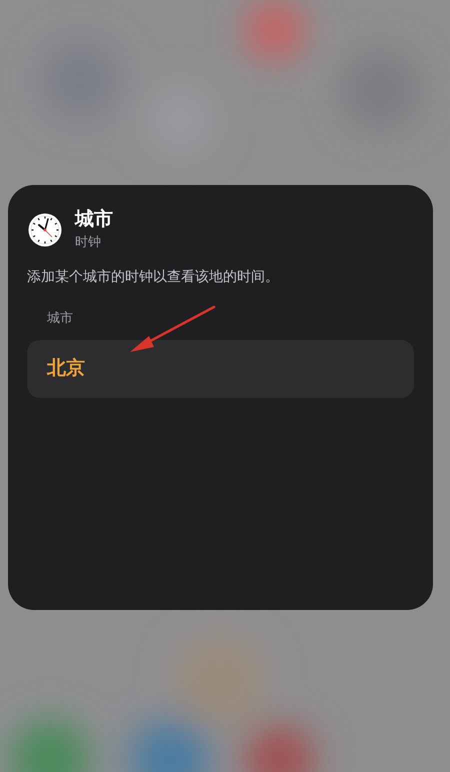  What do you see at coordinates (45, 230) in the screenshot?
I see `clock-icon` at bounding box center [45, 230].